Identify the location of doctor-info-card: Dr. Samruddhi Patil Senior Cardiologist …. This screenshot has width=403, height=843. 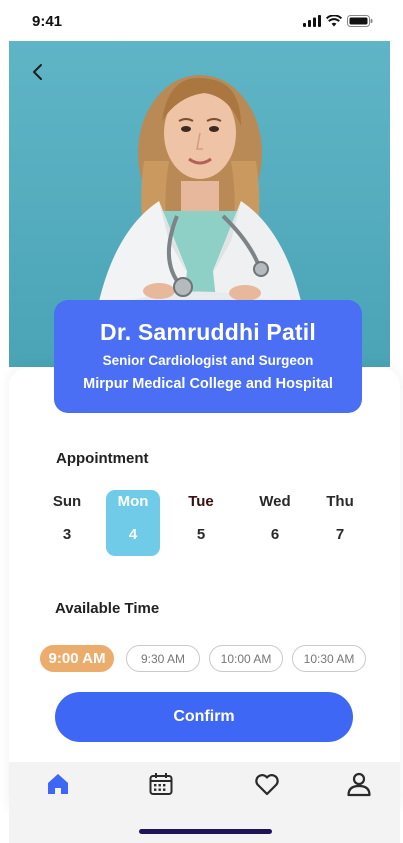
(208, 356).